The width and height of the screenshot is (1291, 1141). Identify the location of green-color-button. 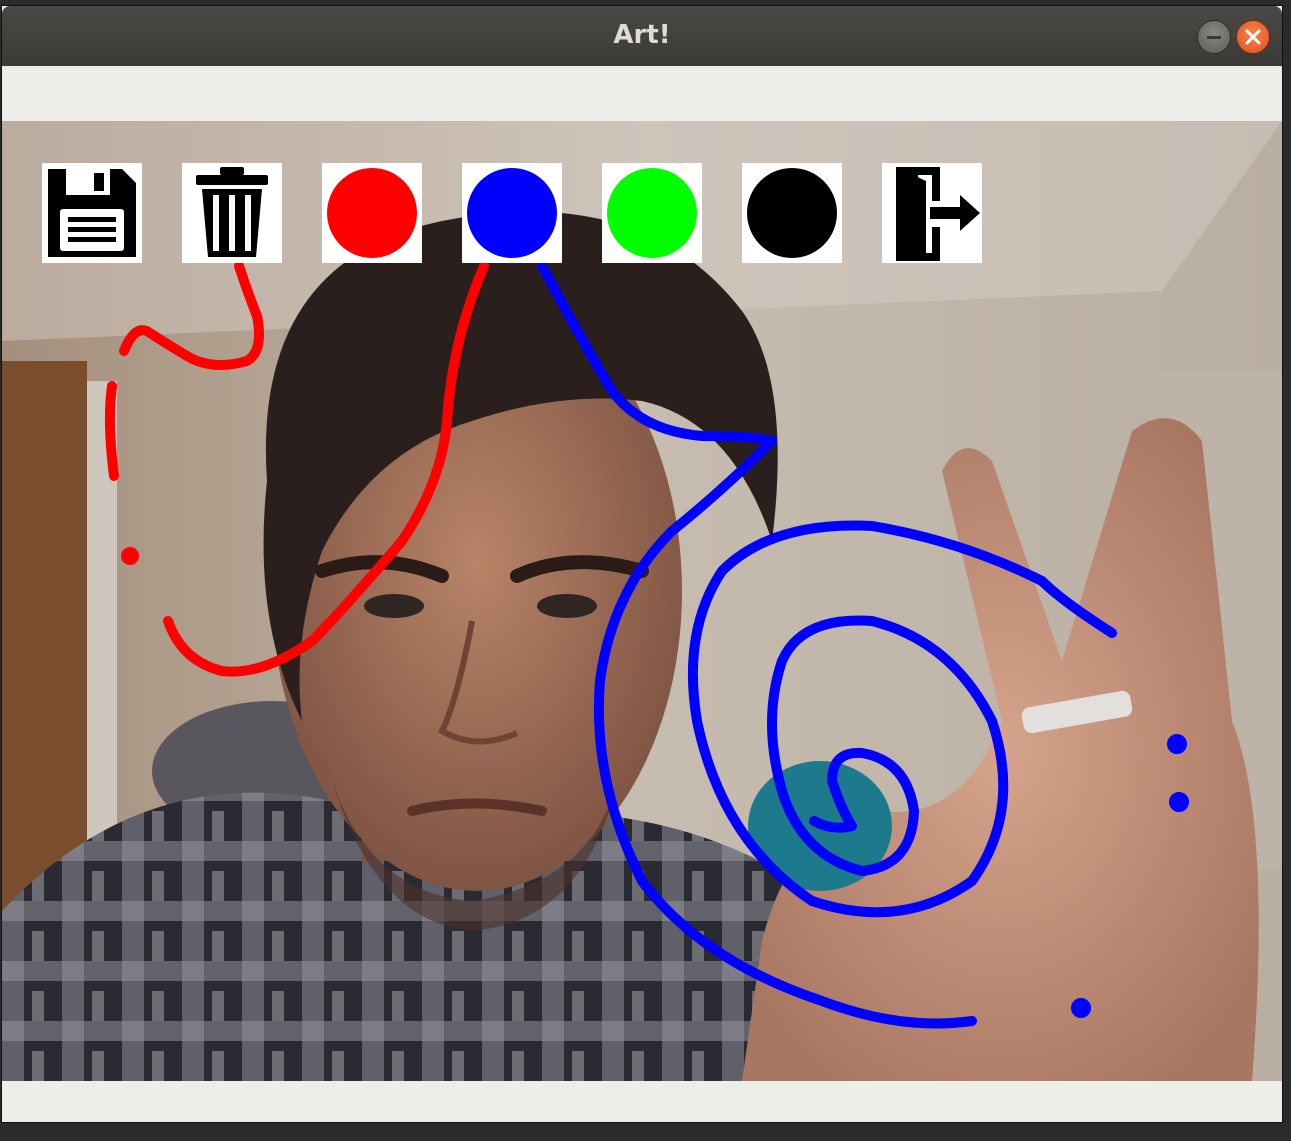
(652, 213).